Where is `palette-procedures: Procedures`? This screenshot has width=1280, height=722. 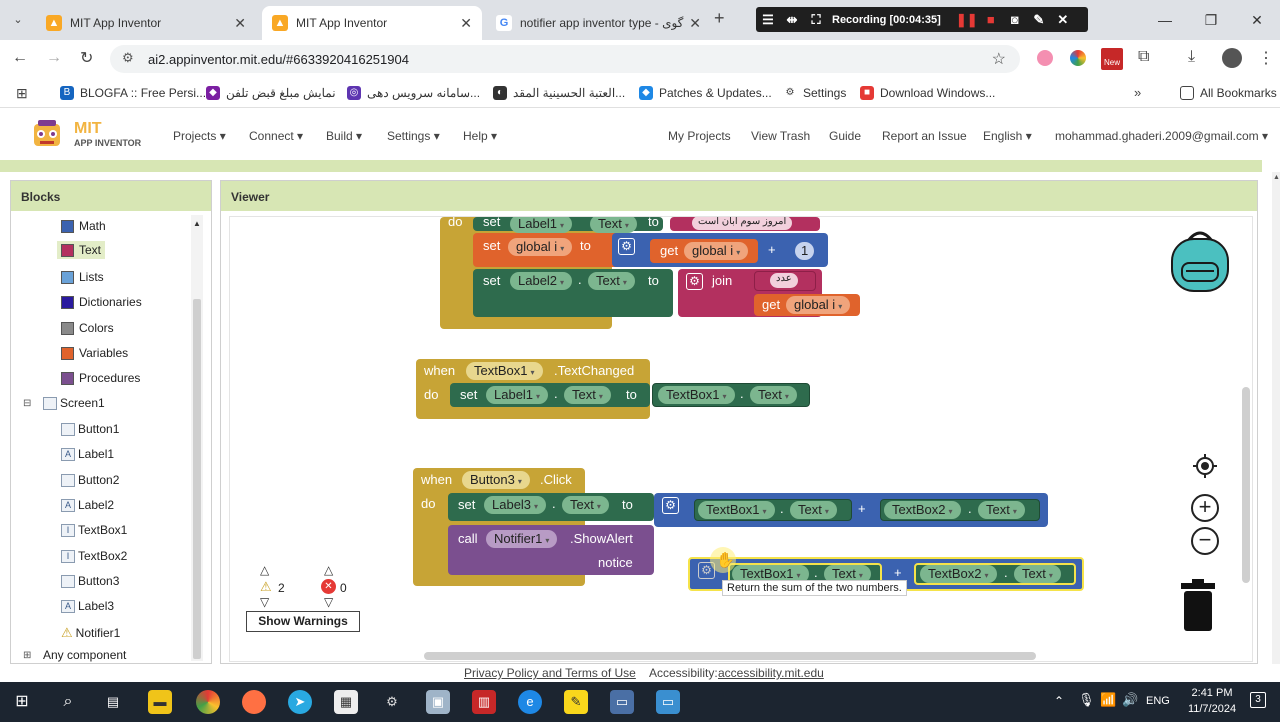 palette-procedures: Procedures is located at coordinates (100, 378).